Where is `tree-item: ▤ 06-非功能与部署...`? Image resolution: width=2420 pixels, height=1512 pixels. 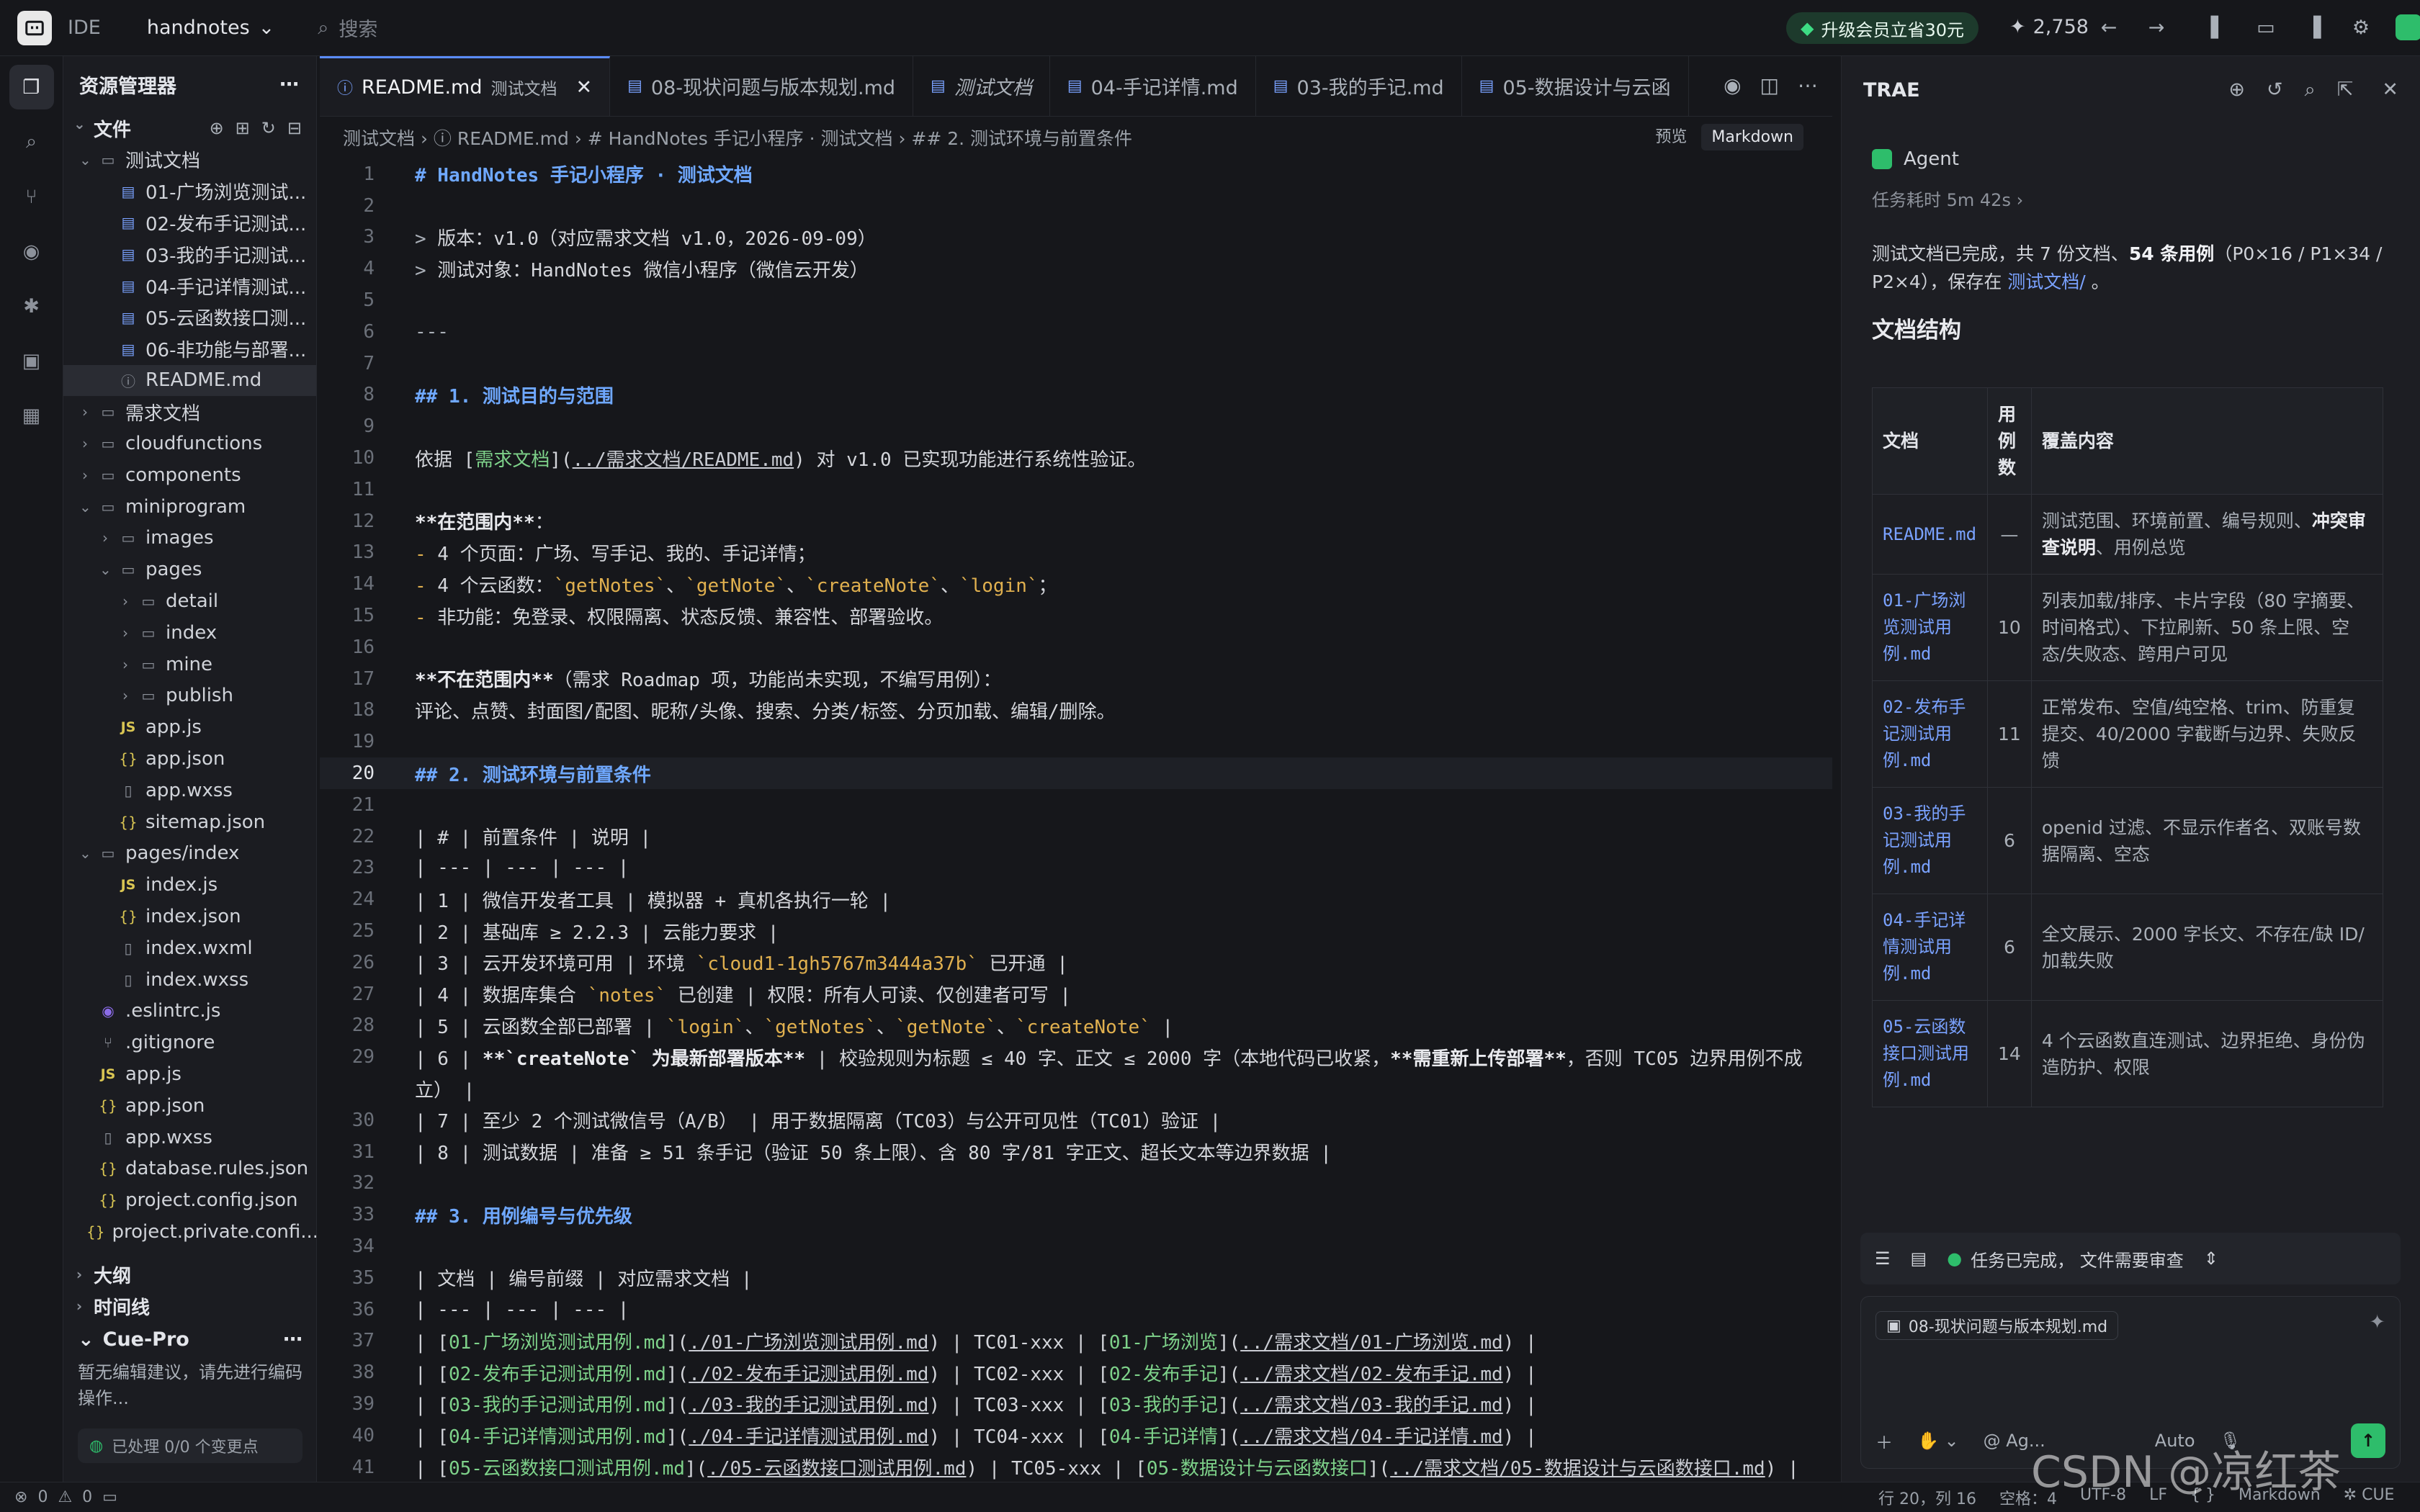
tree-item: ▤ 06-非功能与部署... is located at coordinates (189, 349).